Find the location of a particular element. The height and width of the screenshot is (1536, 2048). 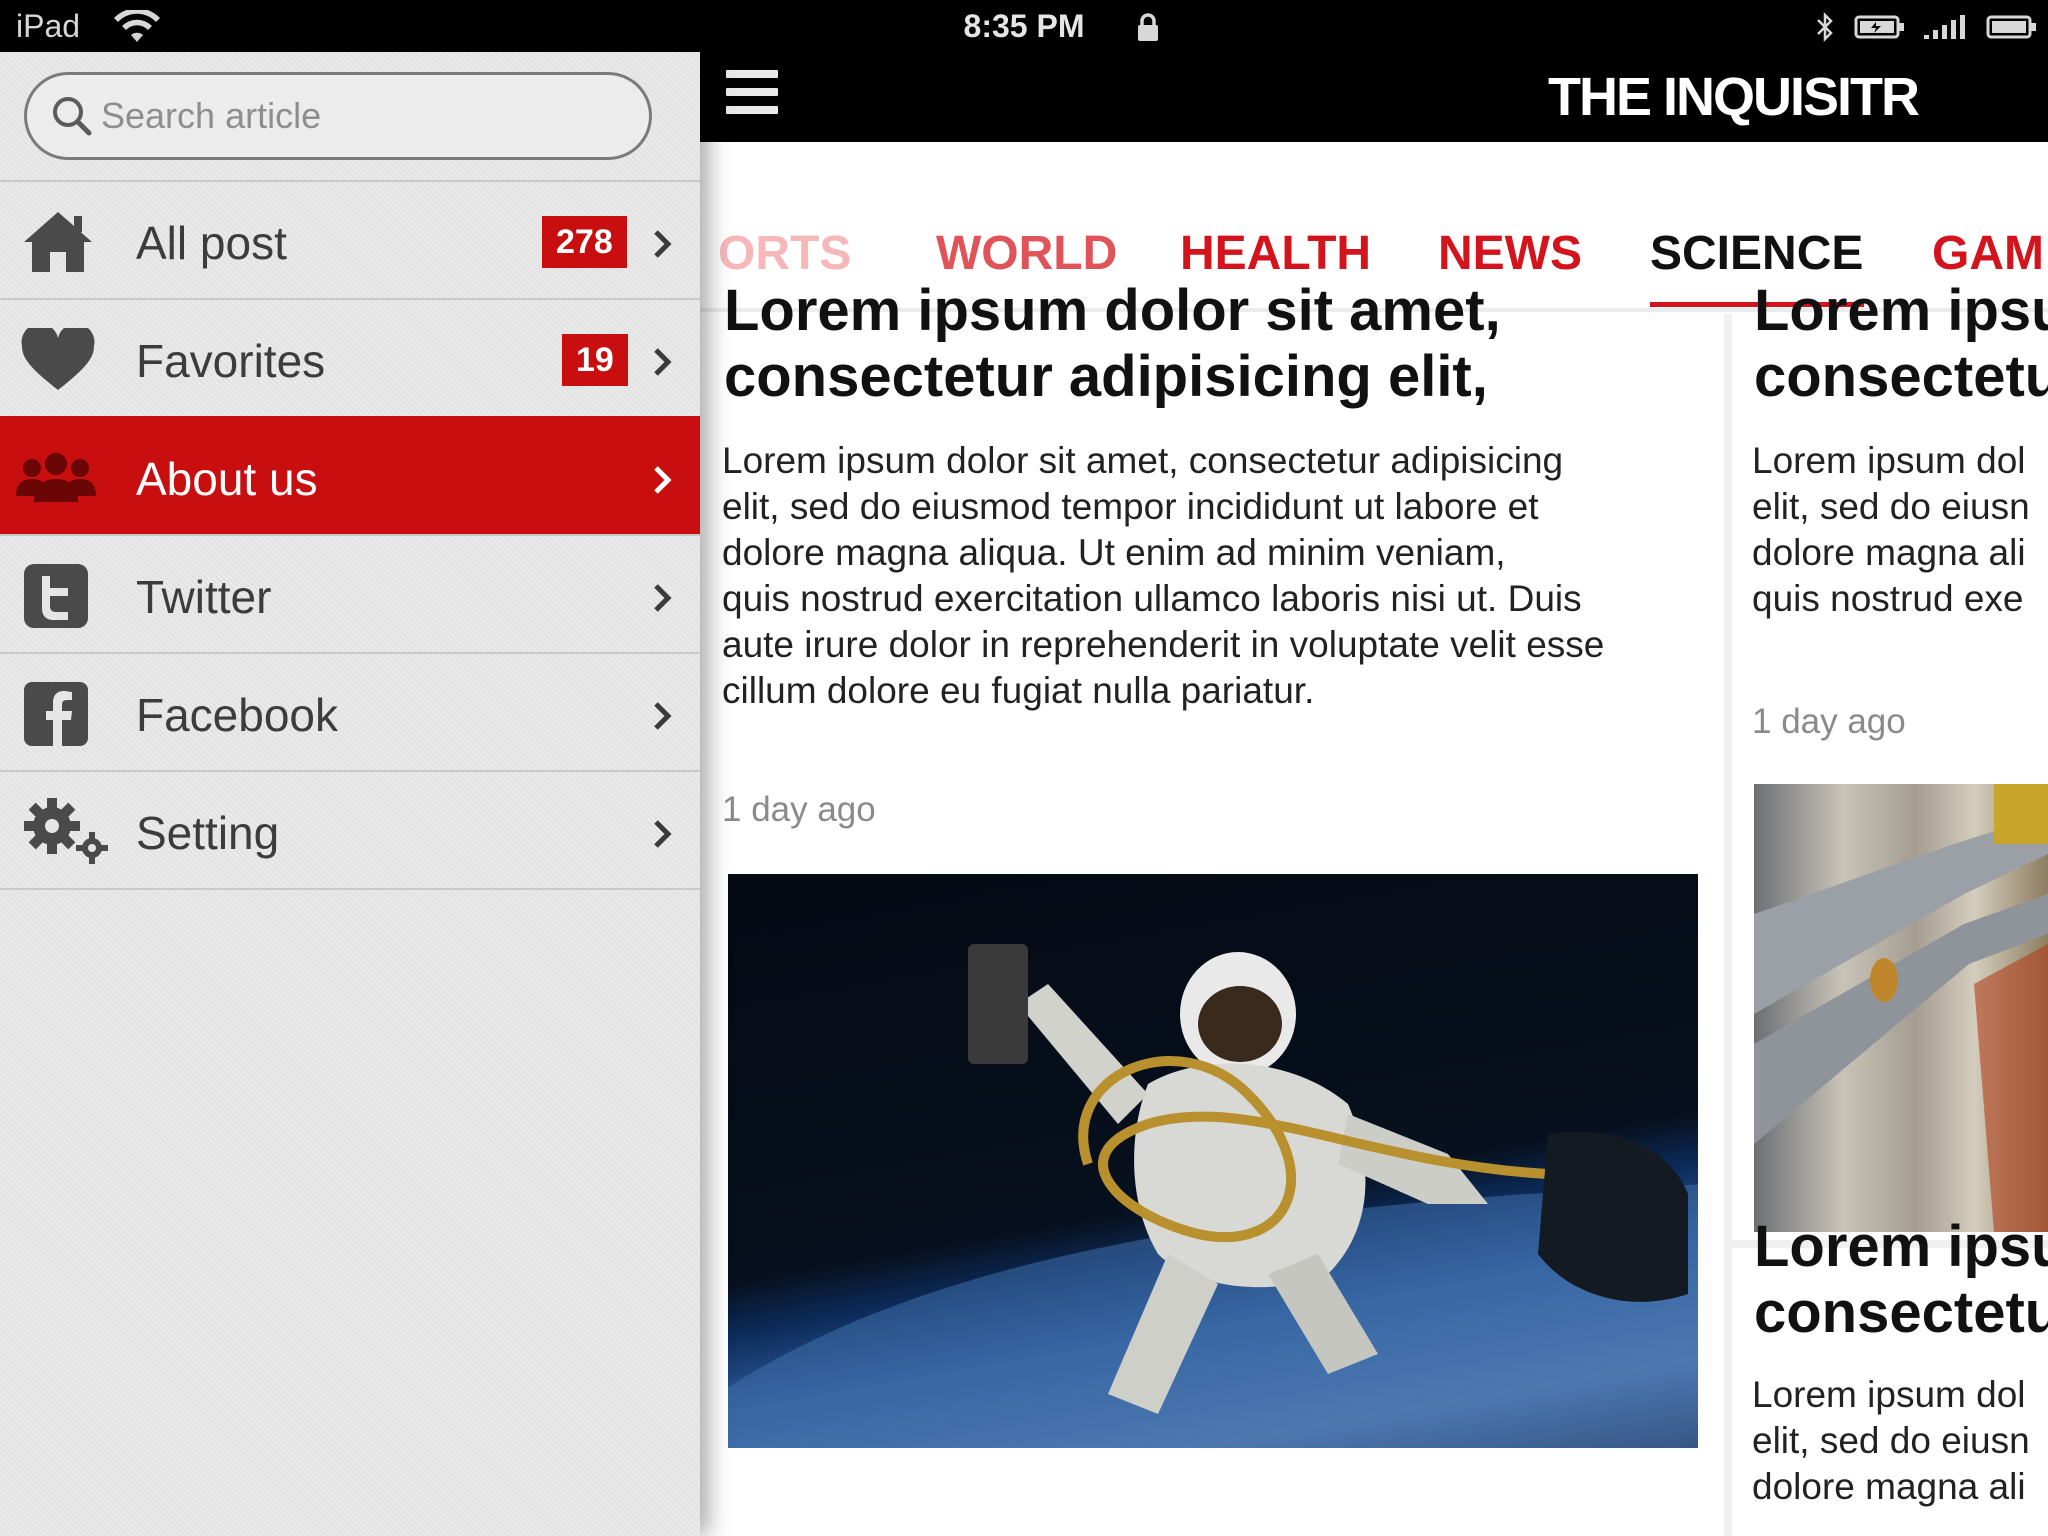

logo-prefix: THE IN is located at coordinates (1631, 97).